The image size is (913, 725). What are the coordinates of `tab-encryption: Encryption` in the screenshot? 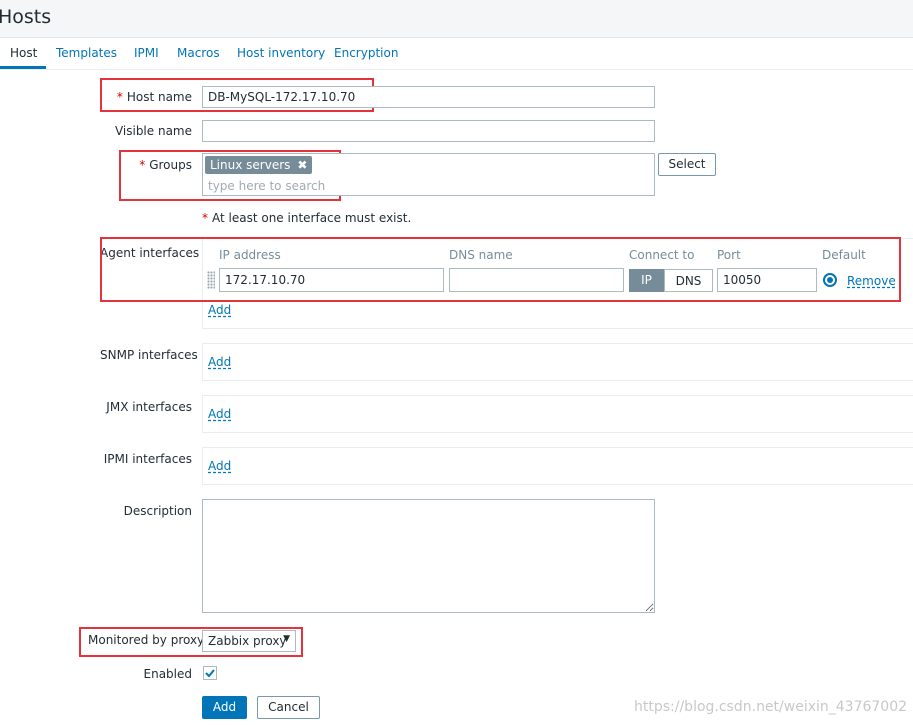 It's located at (366, 53).